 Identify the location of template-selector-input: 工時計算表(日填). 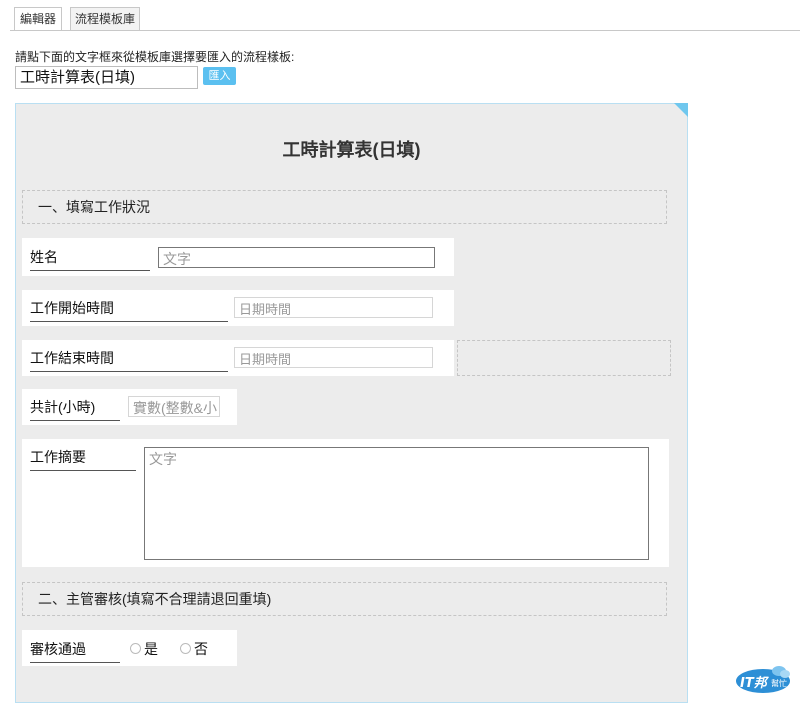
(106, 77).